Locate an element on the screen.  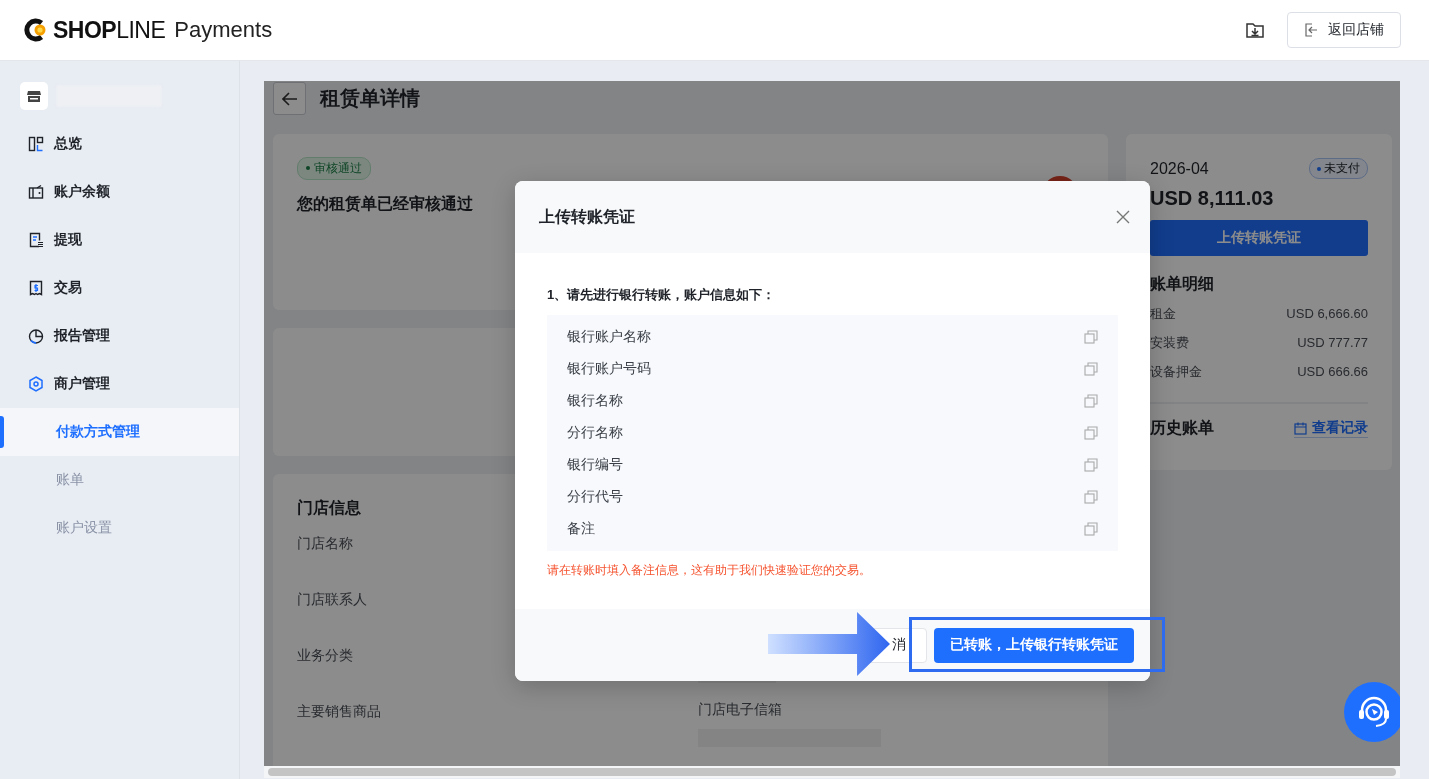
pie-chart-icon is located at coordinates (36, 336).